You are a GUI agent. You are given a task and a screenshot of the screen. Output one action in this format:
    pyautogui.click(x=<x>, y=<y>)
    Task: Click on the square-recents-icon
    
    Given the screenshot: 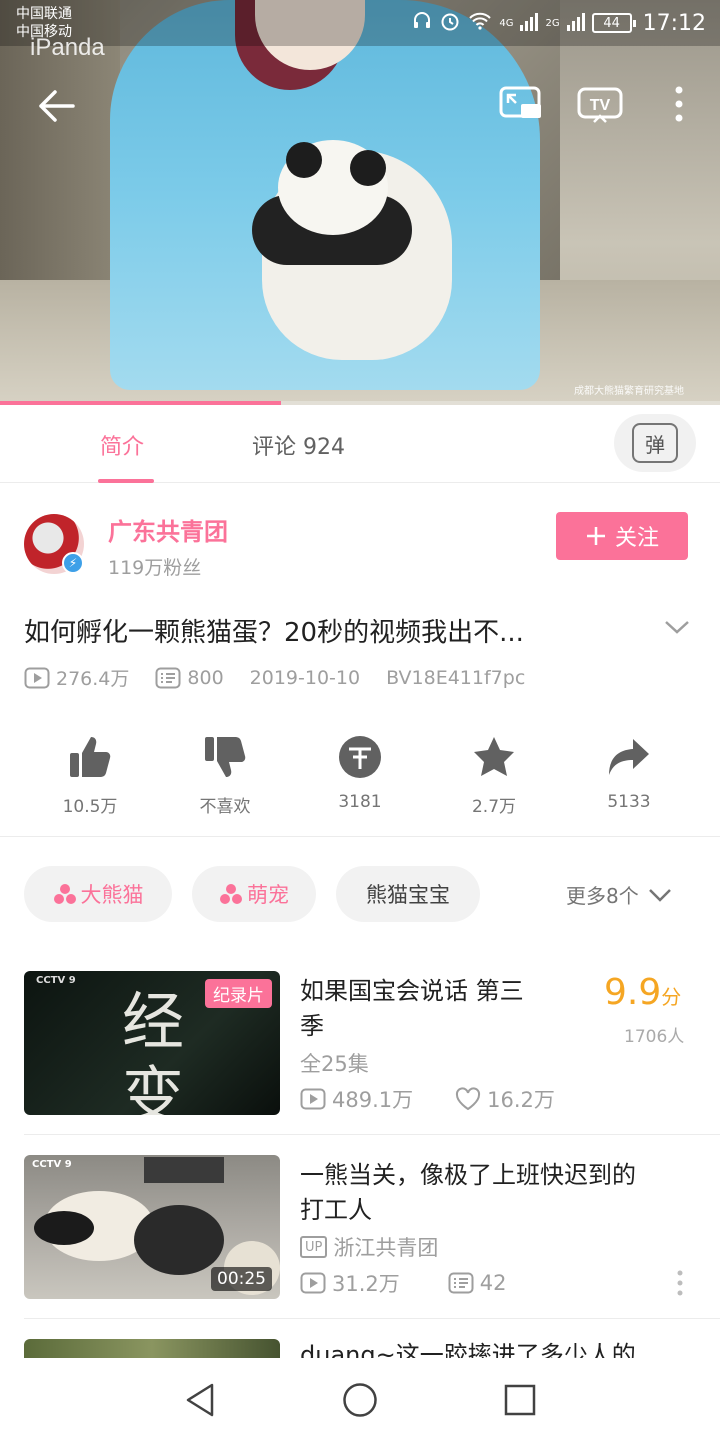 What is the action you would take?
    pyautogui.click(x=520, y=1400)
    